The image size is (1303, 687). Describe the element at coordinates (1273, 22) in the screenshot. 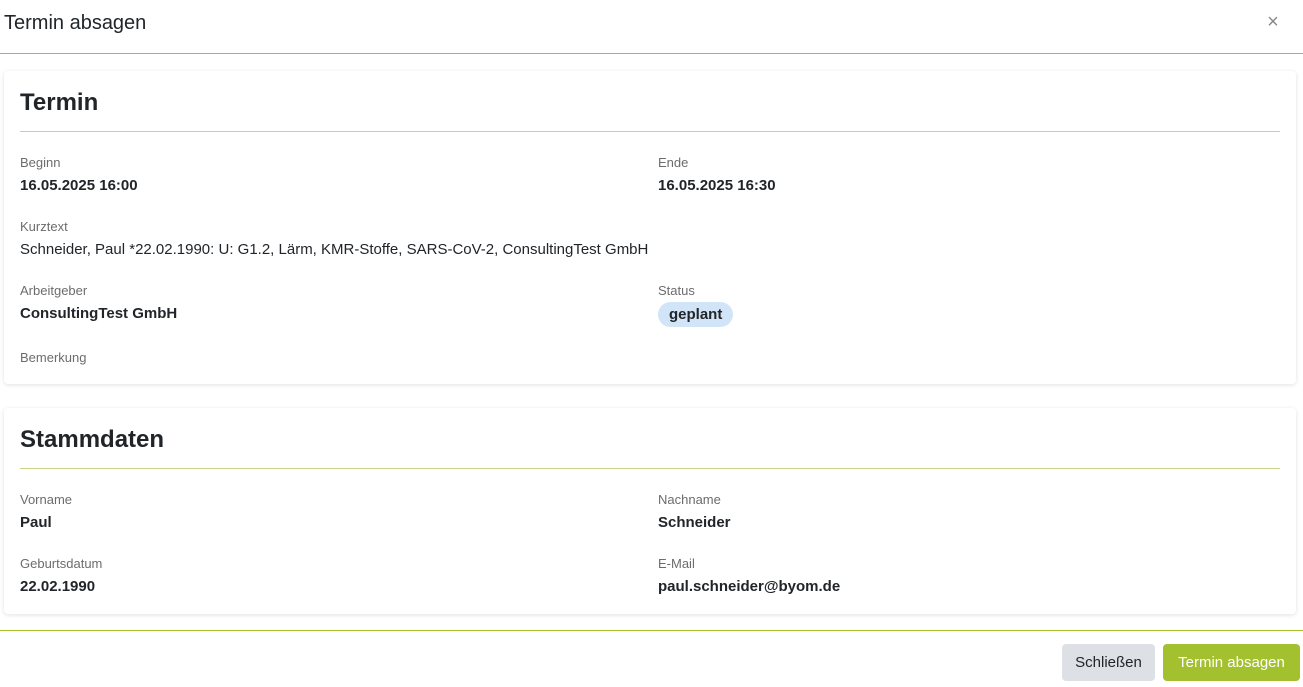

I see `close-icon: ×` at that location.